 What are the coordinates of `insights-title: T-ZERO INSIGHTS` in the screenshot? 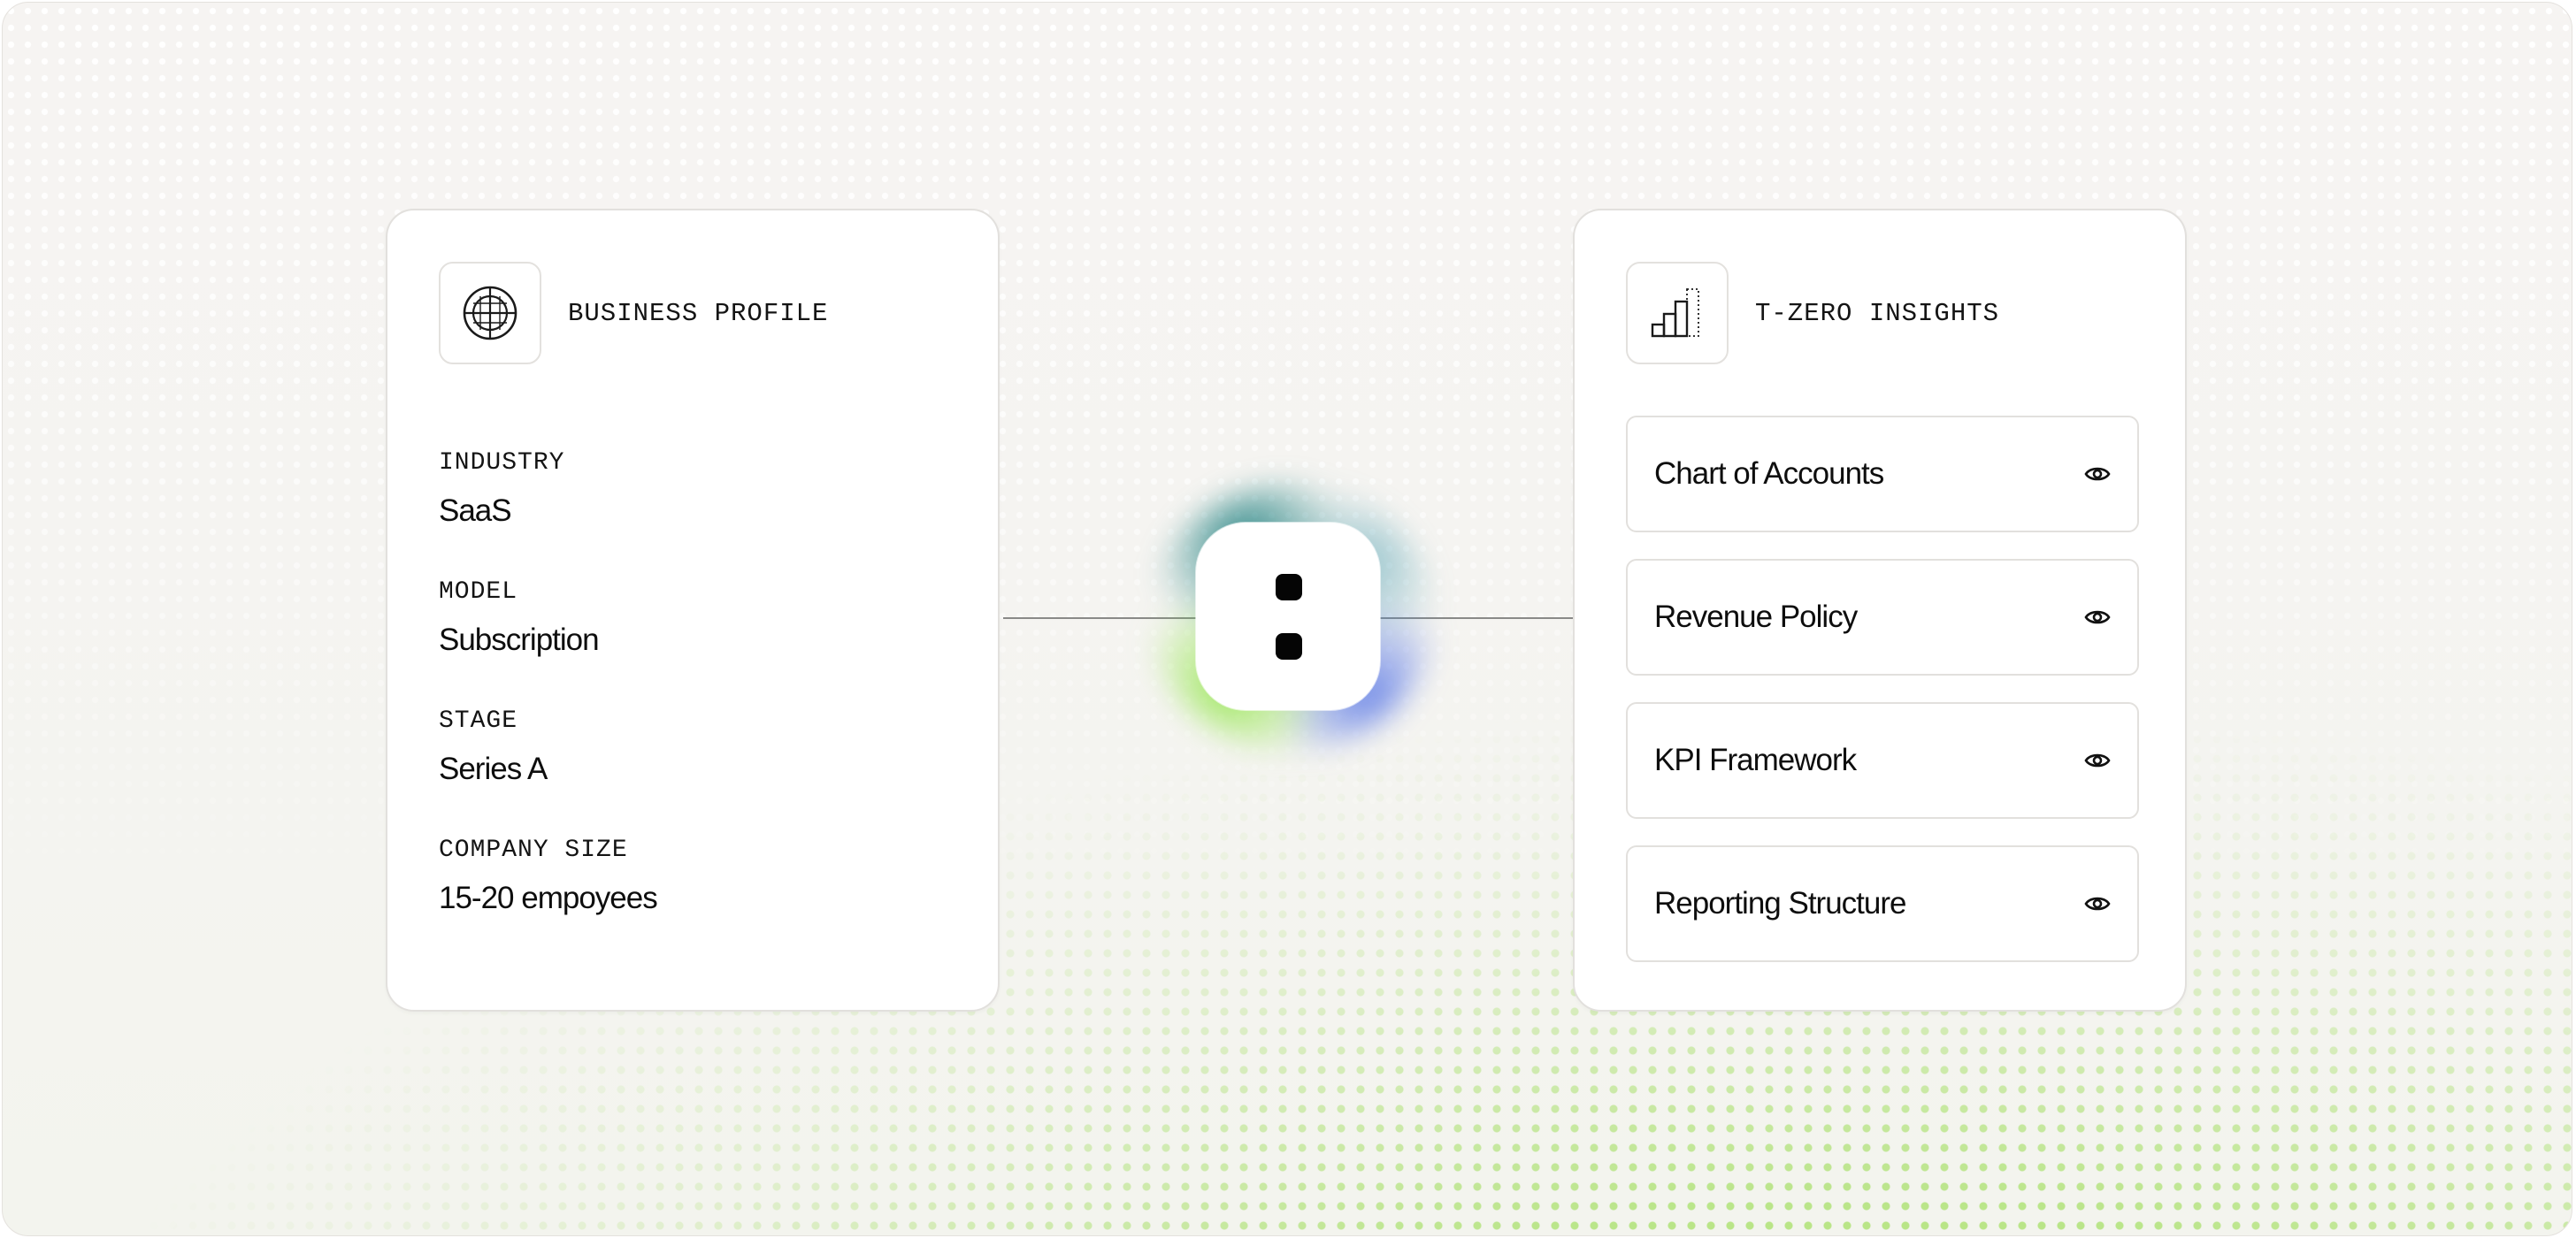 It's located at (1877, 313).